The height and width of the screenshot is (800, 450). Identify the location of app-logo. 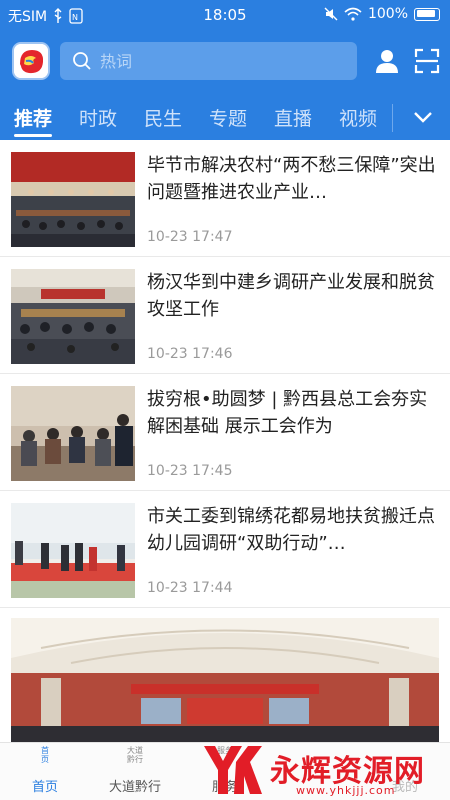
(31, 61).